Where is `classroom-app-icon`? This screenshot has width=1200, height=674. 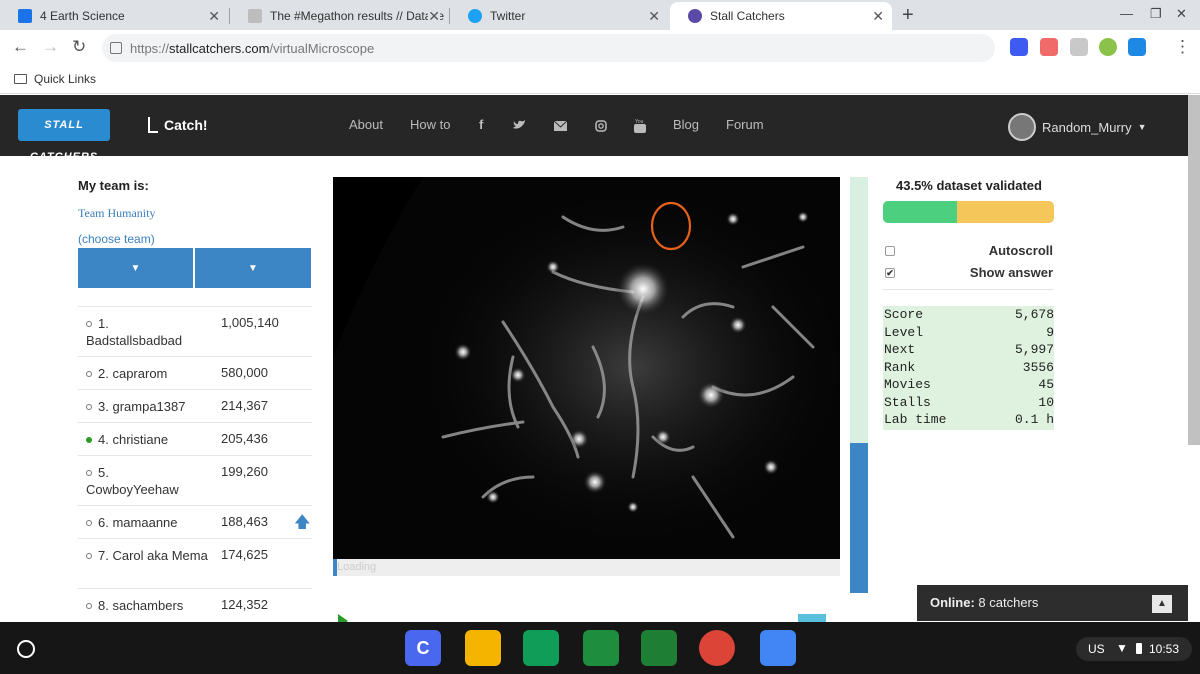
classroom-app-icon is located at coordinates (659, 648).